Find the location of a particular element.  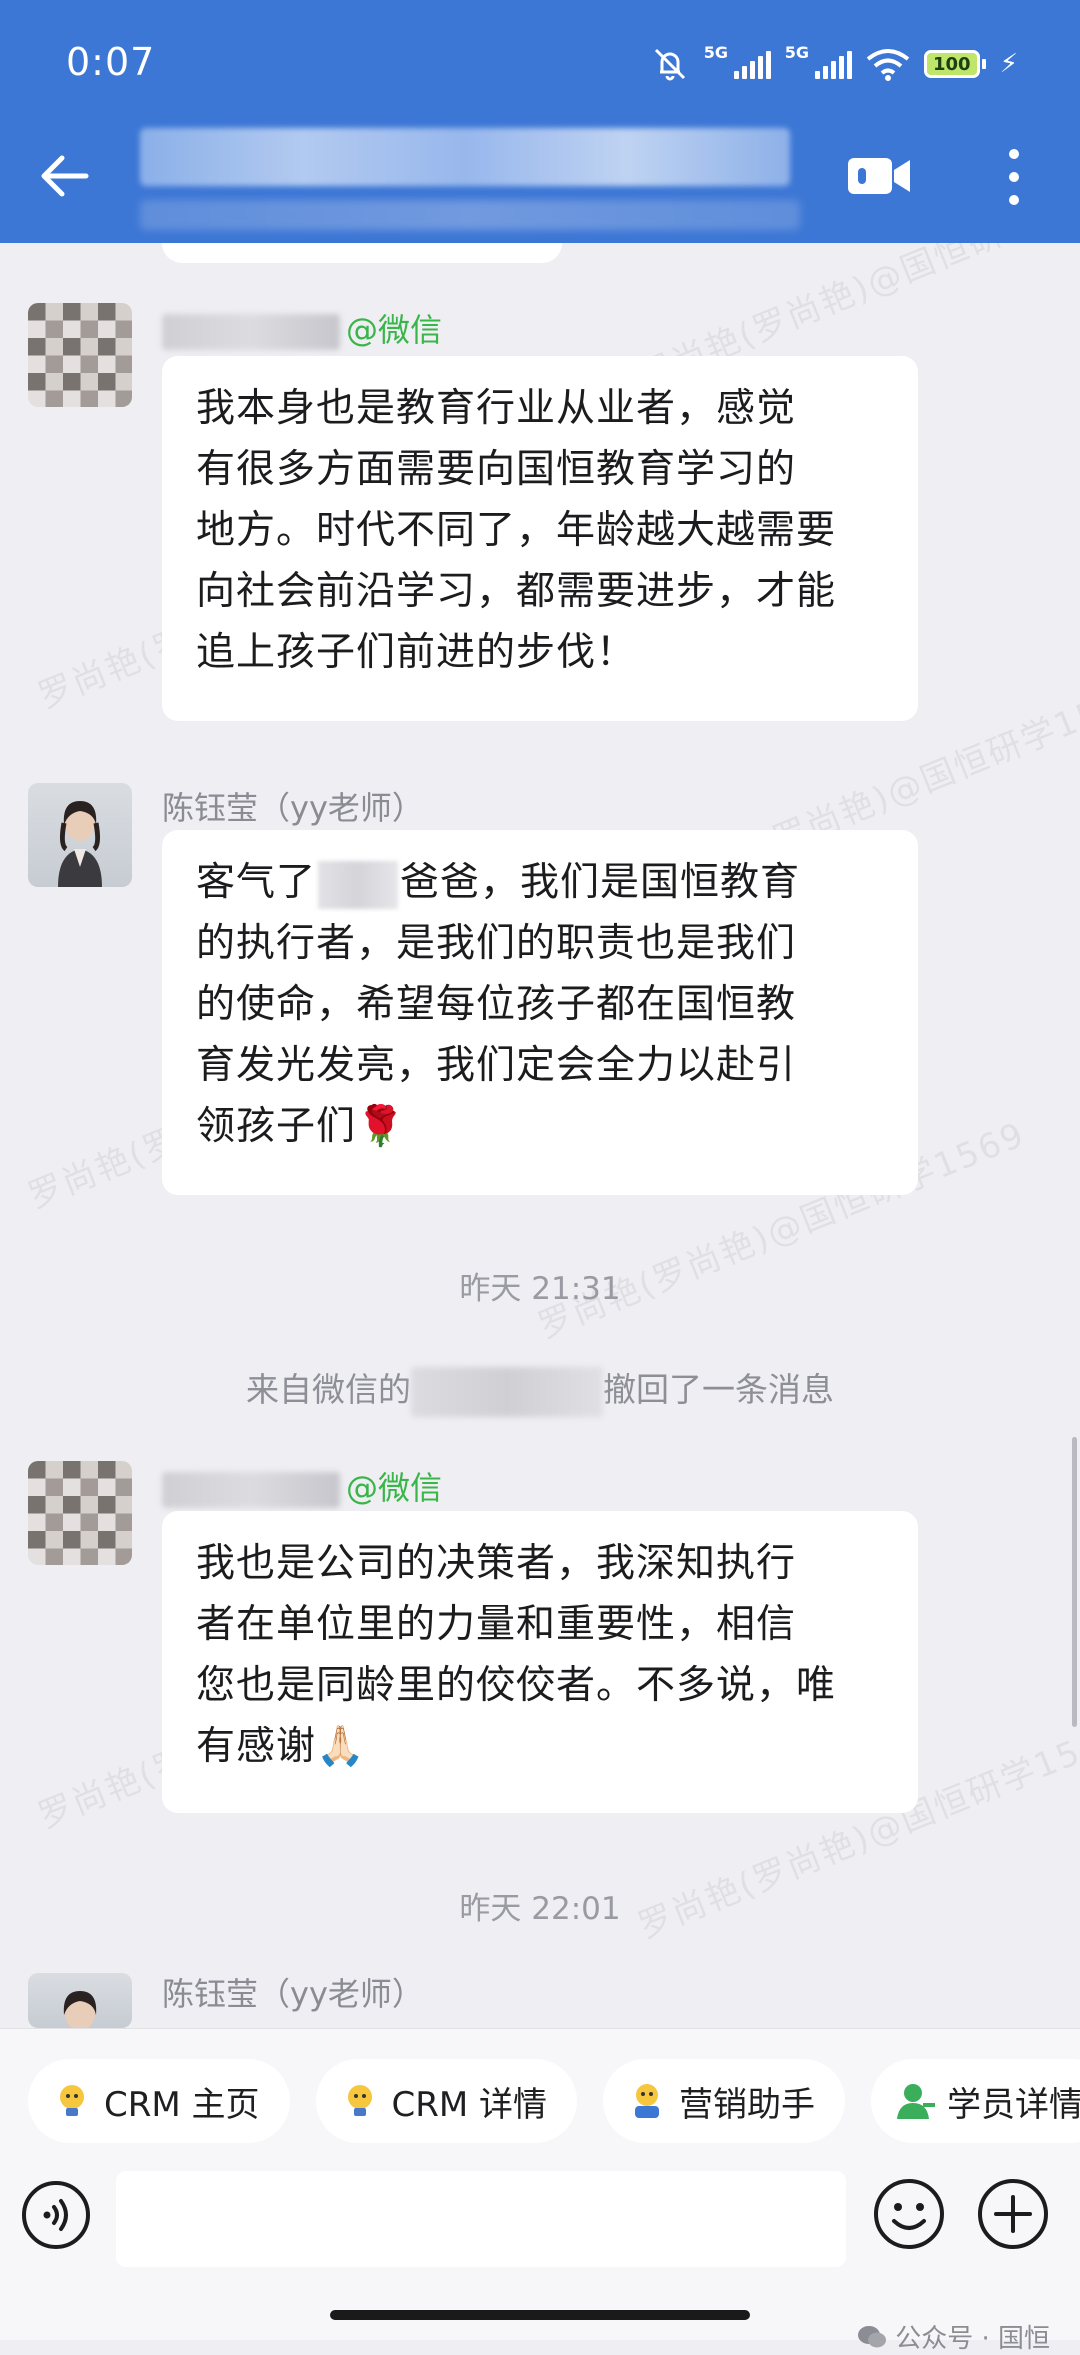

account-watermark: 公众号 · 国恒 is located at coordinates (953, 2336).